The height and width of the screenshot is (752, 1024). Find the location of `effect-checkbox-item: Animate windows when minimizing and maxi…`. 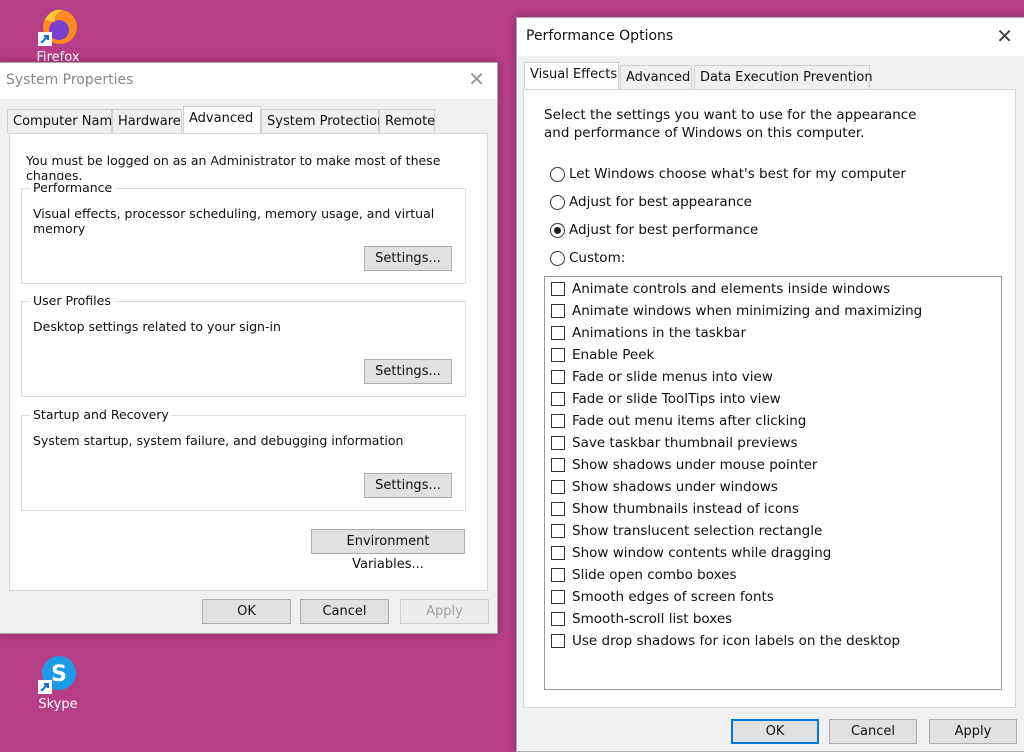

effect-checkbox-item: Animate windows when minimizing and maxi… is located at coordinates (736, 311).